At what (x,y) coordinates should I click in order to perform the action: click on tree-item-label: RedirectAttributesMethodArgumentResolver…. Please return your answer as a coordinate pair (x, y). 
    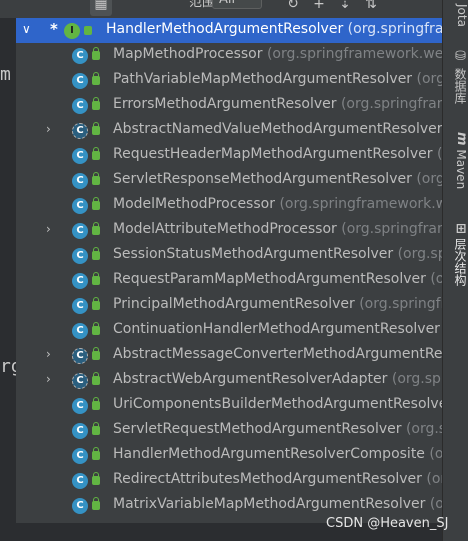
    Looking at the image, I should click on (277, 479).